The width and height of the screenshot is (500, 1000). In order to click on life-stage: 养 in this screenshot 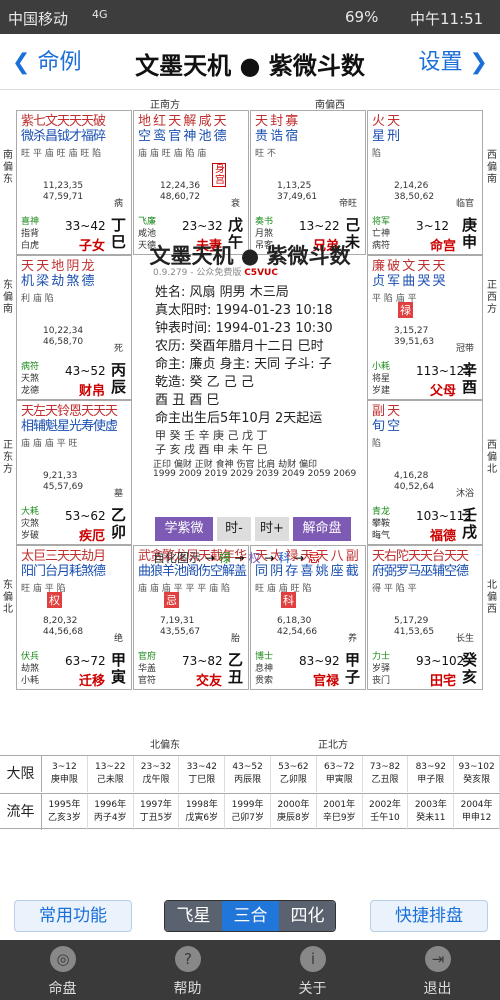, I will do `click(352, 639)`.